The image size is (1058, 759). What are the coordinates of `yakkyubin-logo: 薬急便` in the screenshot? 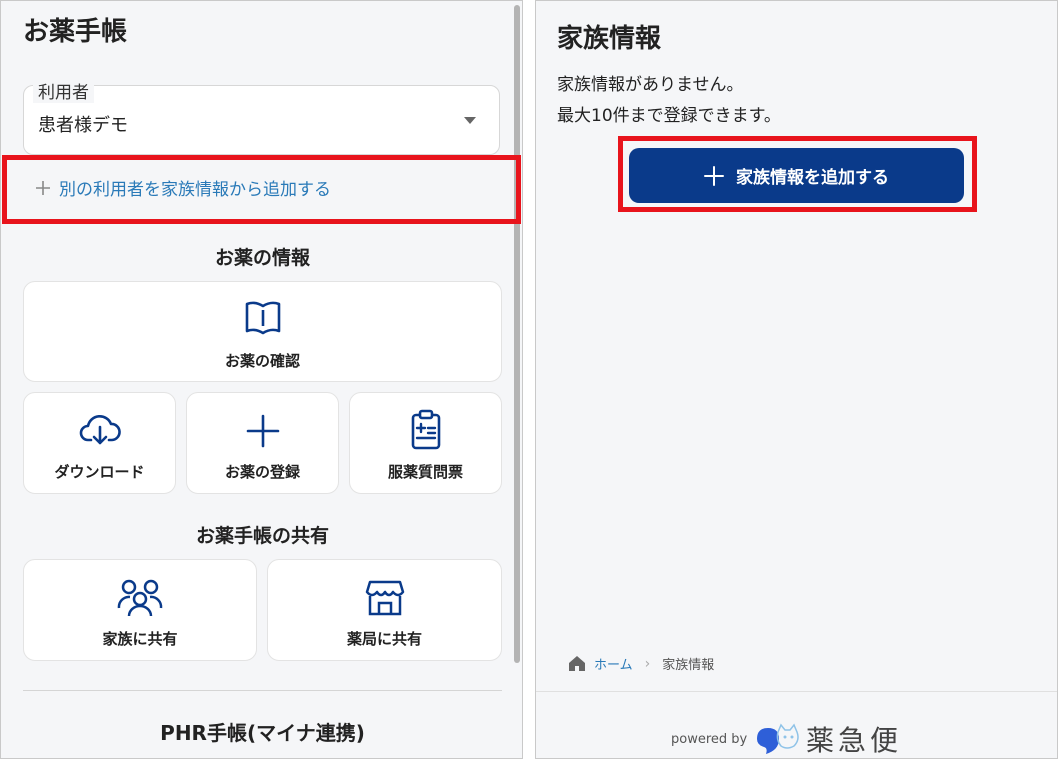 It's located at (828, 738).